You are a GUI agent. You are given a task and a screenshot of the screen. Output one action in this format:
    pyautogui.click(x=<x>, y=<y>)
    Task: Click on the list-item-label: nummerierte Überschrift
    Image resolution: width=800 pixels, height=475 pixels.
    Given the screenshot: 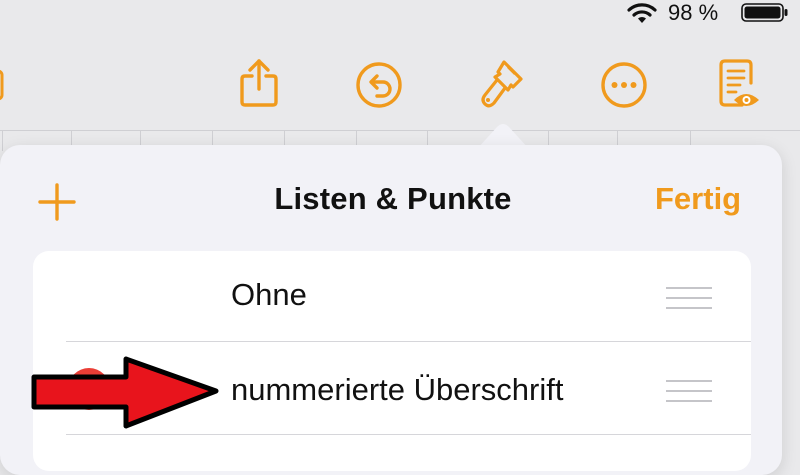 What is the action you would take?
    pyautogui.click(x=397, y=389)
    